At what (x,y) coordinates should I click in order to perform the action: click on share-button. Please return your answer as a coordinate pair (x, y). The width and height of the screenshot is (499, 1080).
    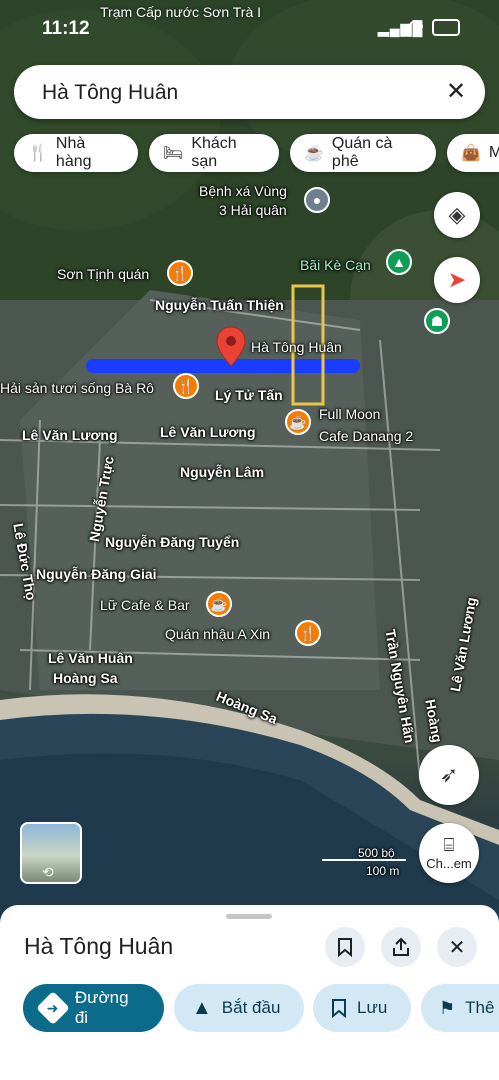
    Looking at the image, I should click on (401, 947).